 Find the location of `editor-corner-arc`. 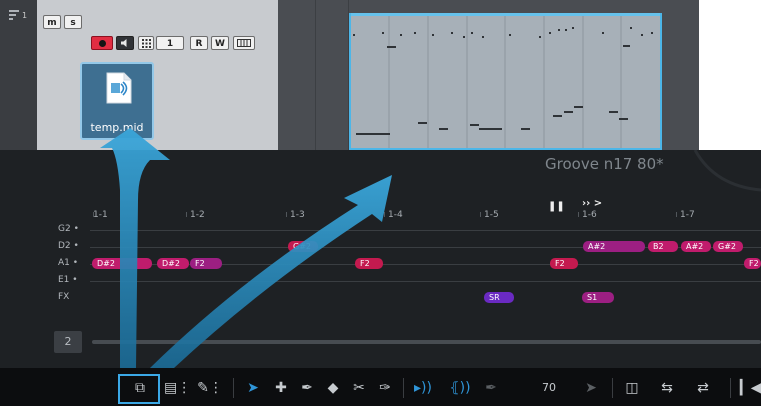

editor-corner-arc is located at coordinates (727, 171).